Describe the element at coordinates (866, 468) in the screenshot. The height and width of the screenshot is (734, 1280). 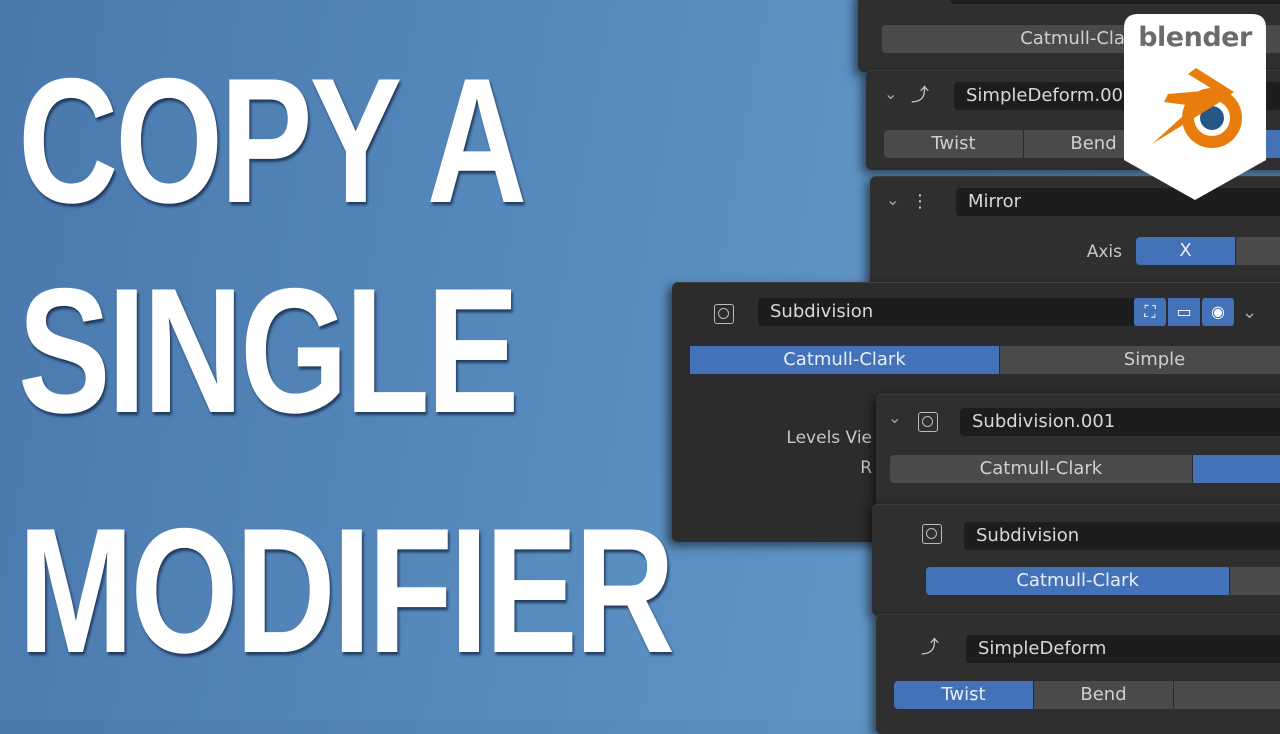
I see `render-label: R` at that location.